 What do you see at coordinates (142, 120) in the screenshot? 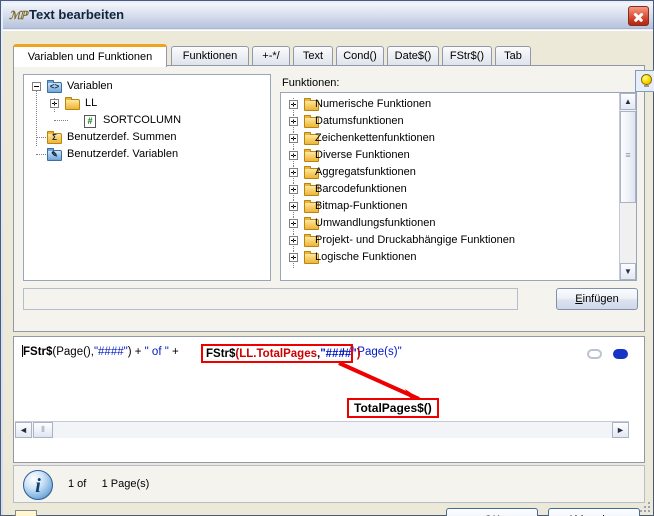
I see `tree-item-label: SORTCOLUMN` at bounding box center [142, 120].